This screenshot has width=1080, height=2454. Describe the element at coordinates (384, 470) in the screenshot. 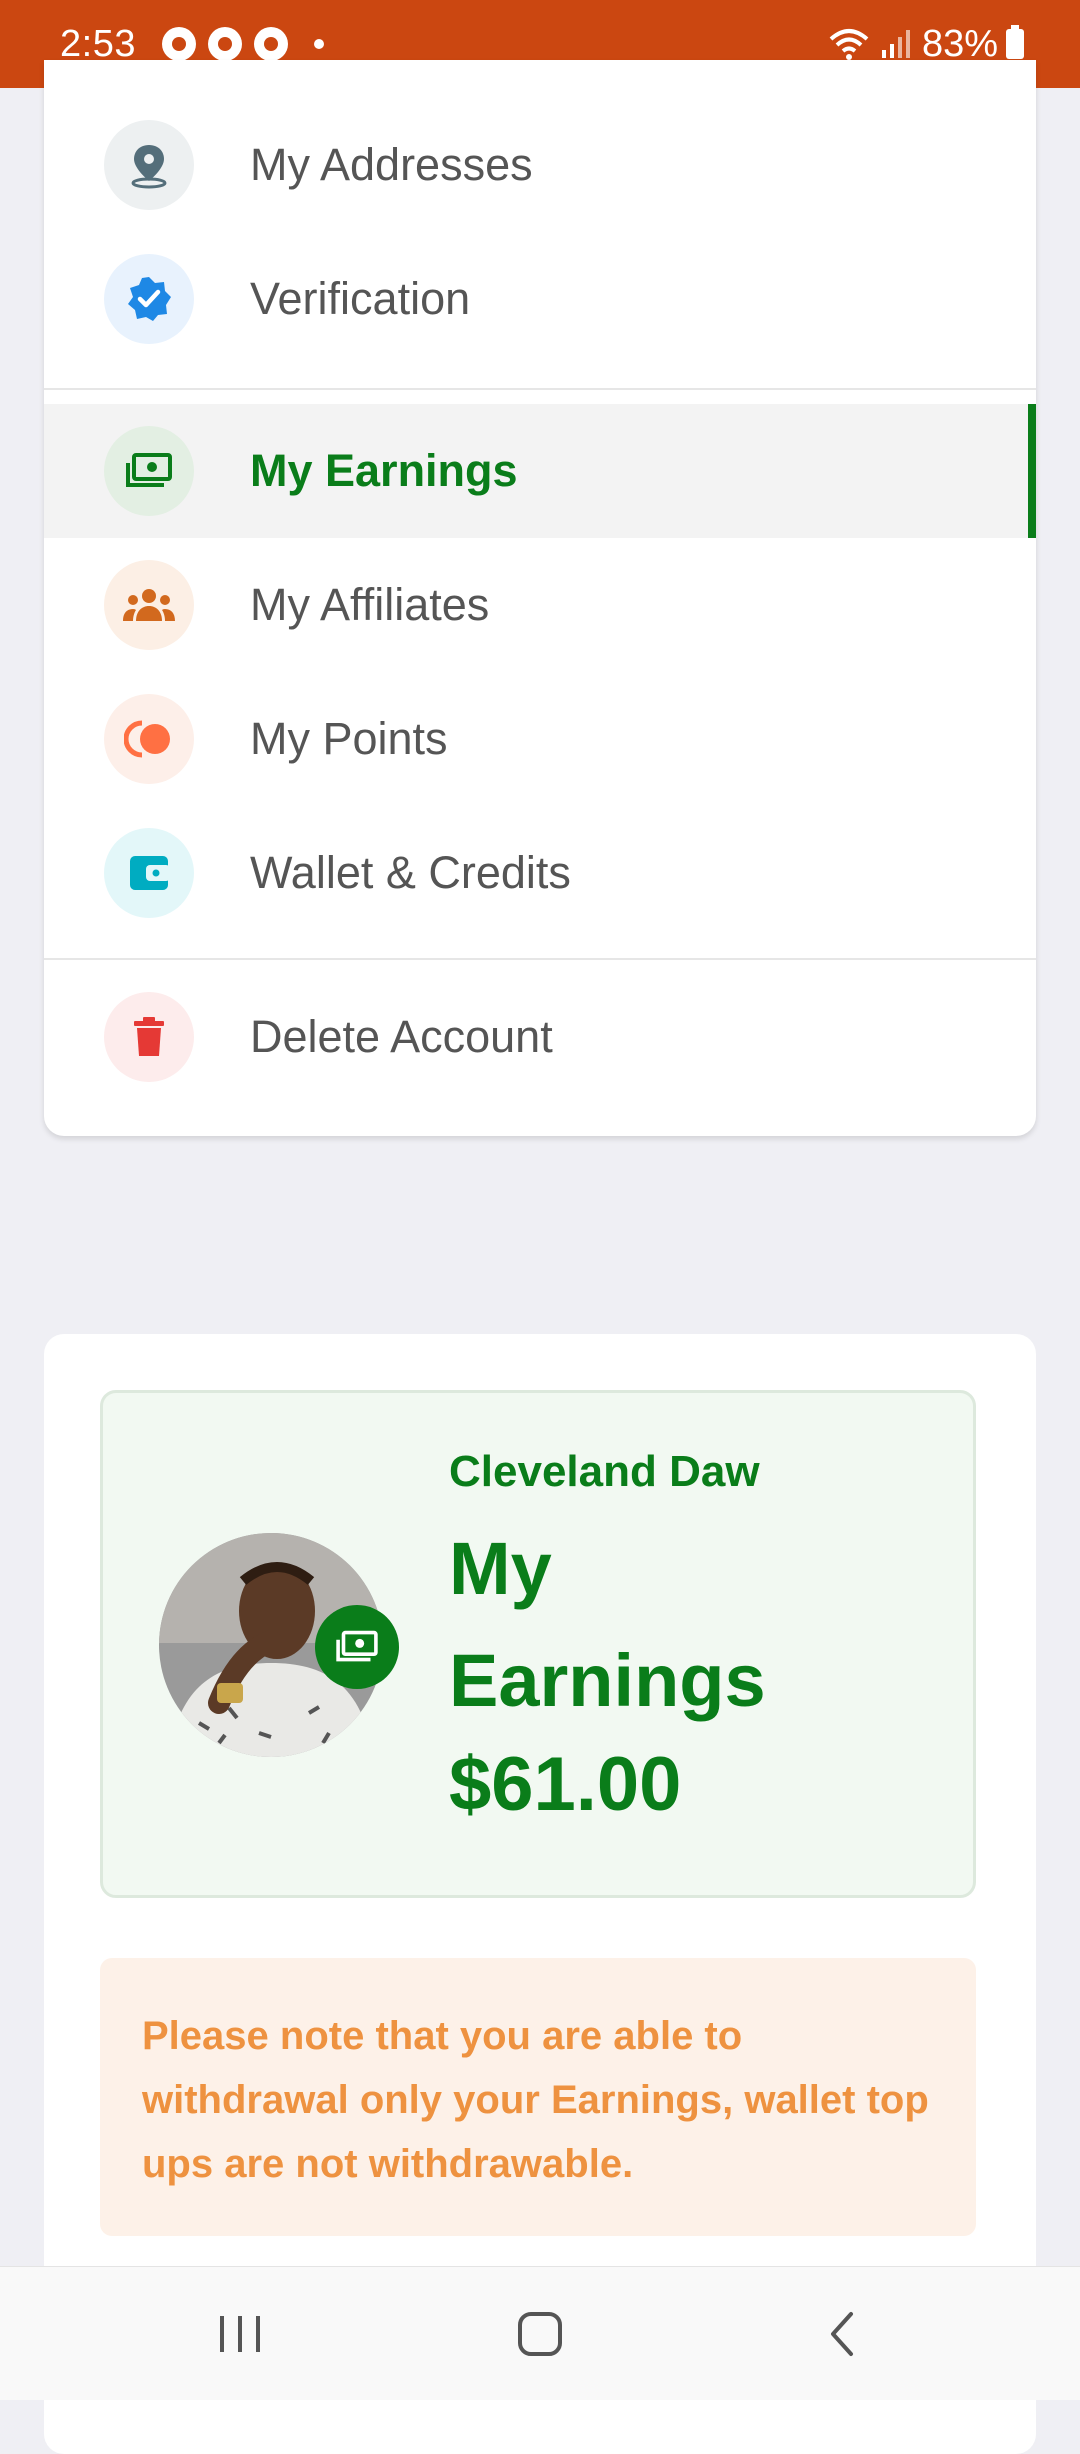

I see `menu-item-label: My Earnings` at that location.